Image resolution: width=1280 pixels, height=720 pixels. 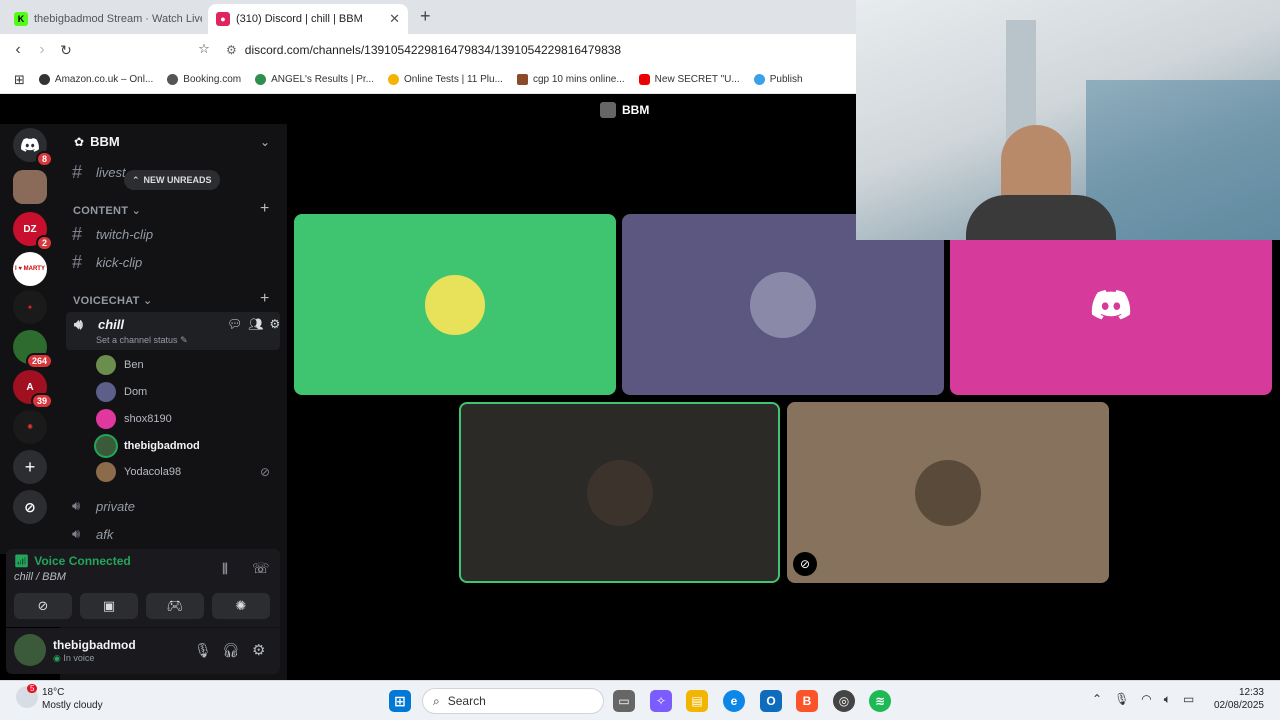 What do you see at coordinates (807, 701) in the screenshot?
I see `brave-icon: B` at bounding box center [807, 701].